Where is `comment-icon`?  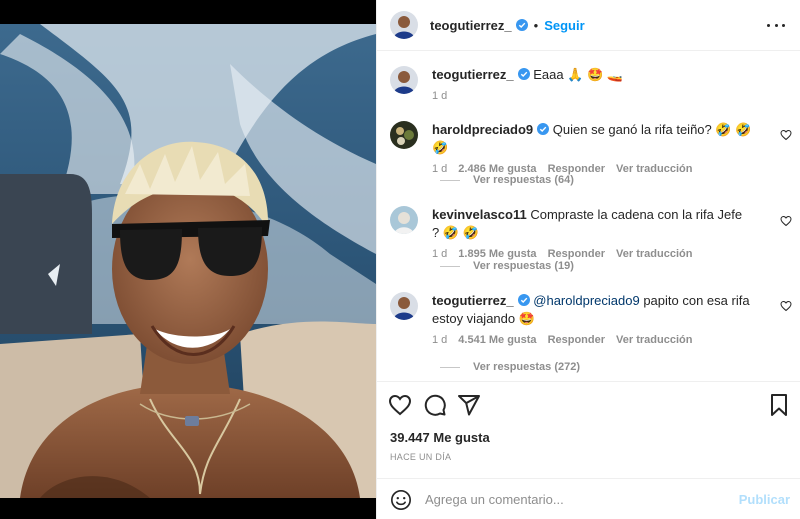 comment-icon is located at coordinates (435, 405).